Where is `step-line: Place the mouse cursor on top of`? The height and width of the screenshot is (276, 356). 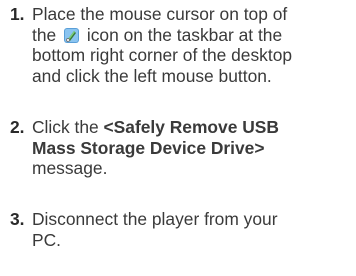
step-line: Place the mouse cursor on top of is located at coordinates (160, 14).